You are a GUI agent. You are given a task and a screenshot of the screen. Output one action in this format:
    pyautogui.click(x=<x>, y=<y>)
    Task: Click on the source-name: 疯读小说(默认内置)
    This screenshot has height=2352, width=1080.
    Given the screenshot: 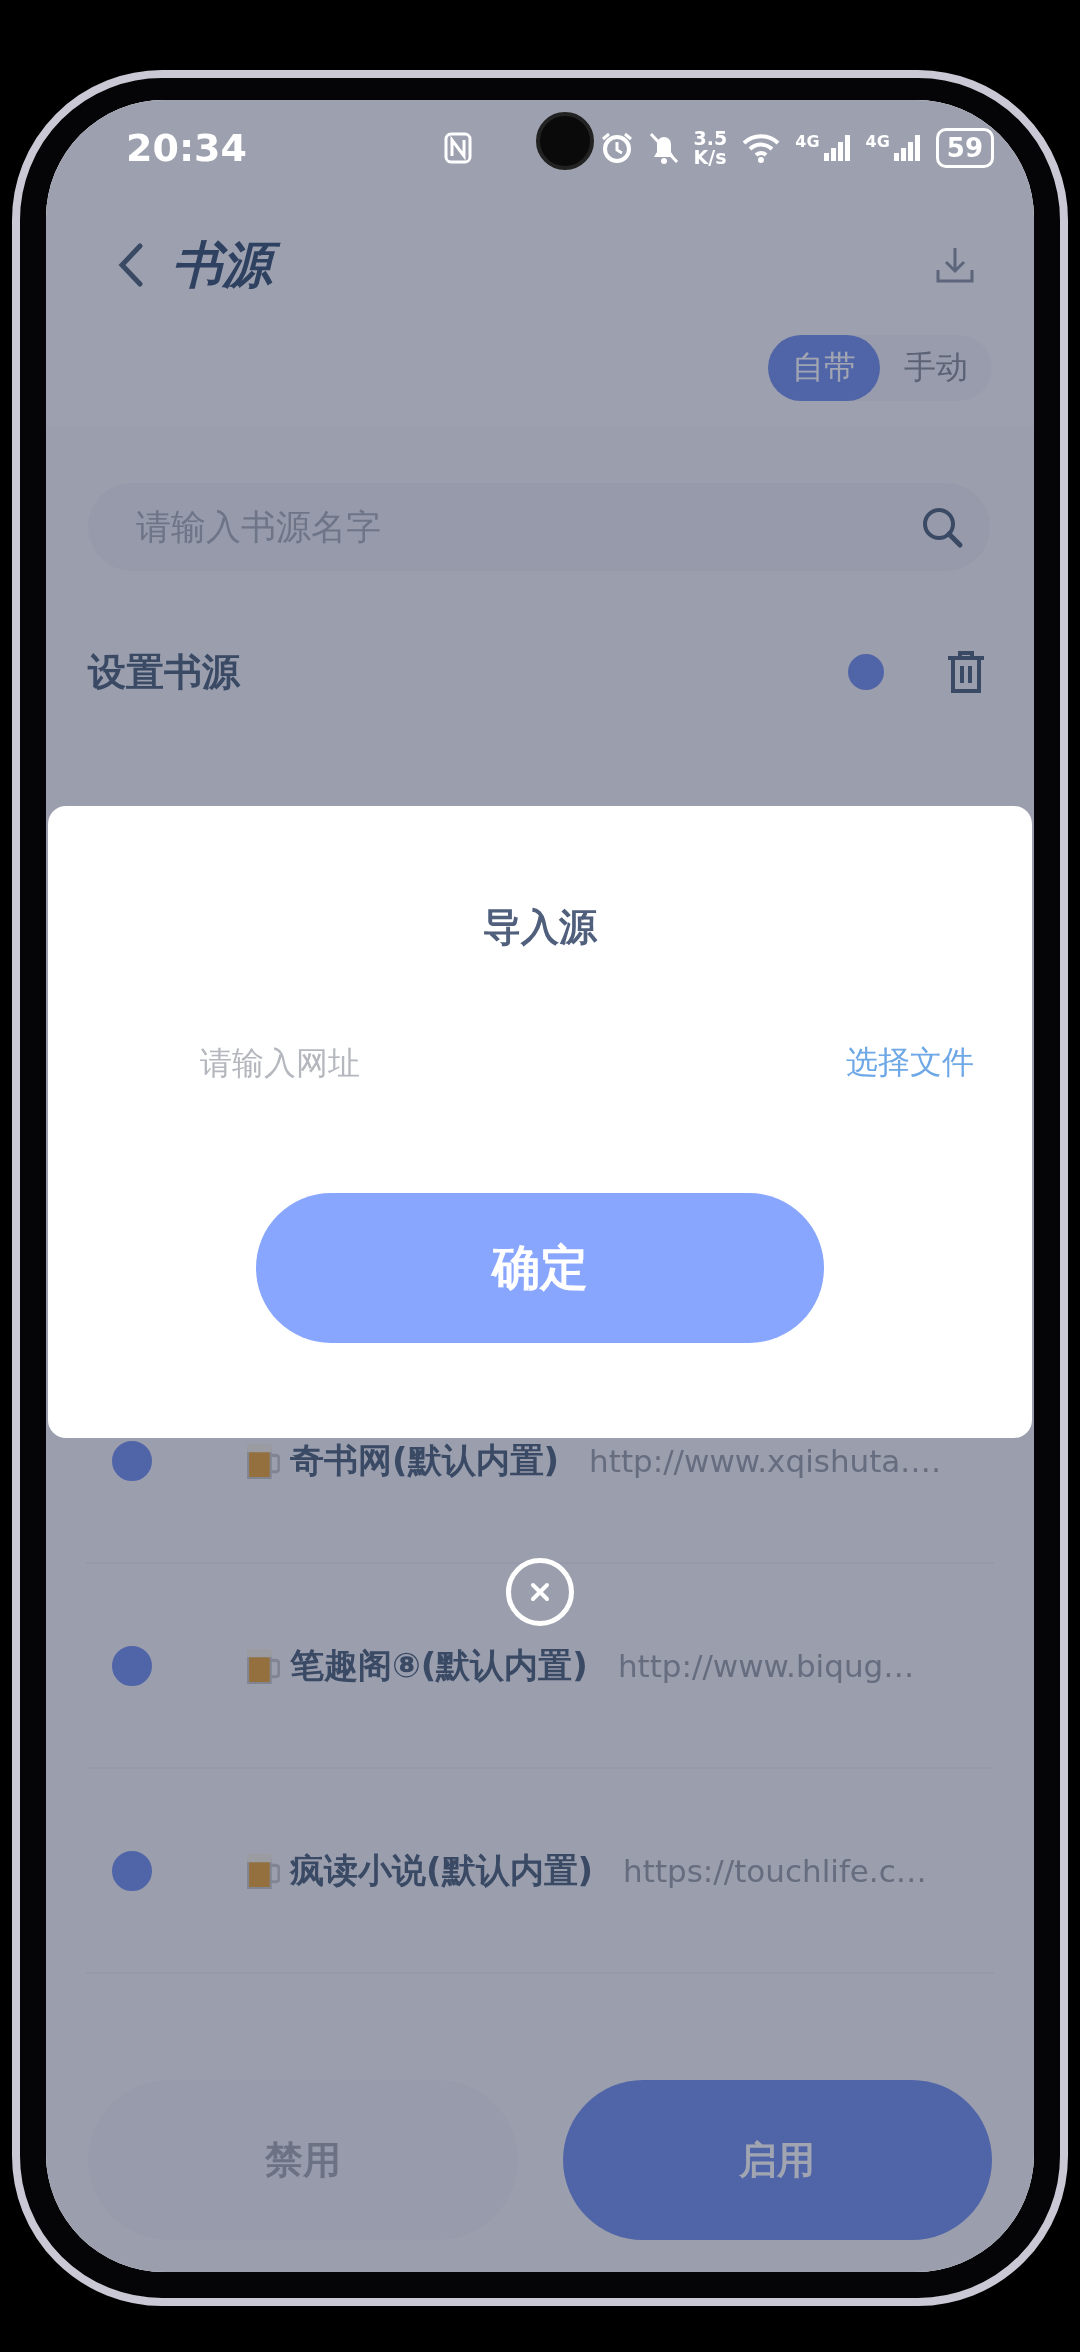 What is the action you would take?
    pyautogui.click(x=442, y=1870)
    